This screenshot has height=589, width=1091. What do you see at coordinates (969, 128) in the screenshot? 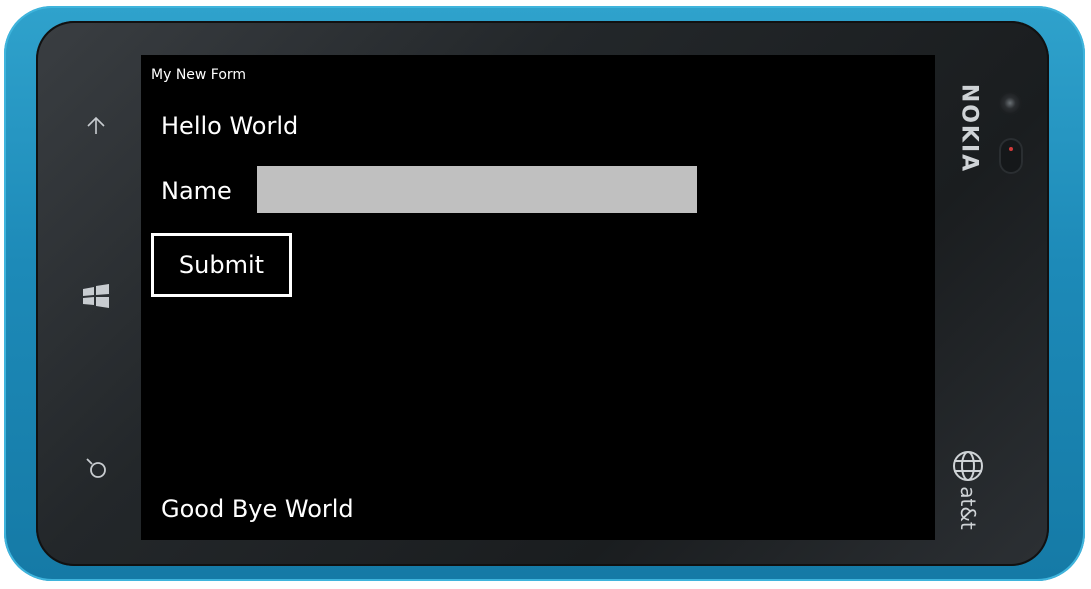
I see `nokia-logo: NOKIA` at bounding box center [969, 128].